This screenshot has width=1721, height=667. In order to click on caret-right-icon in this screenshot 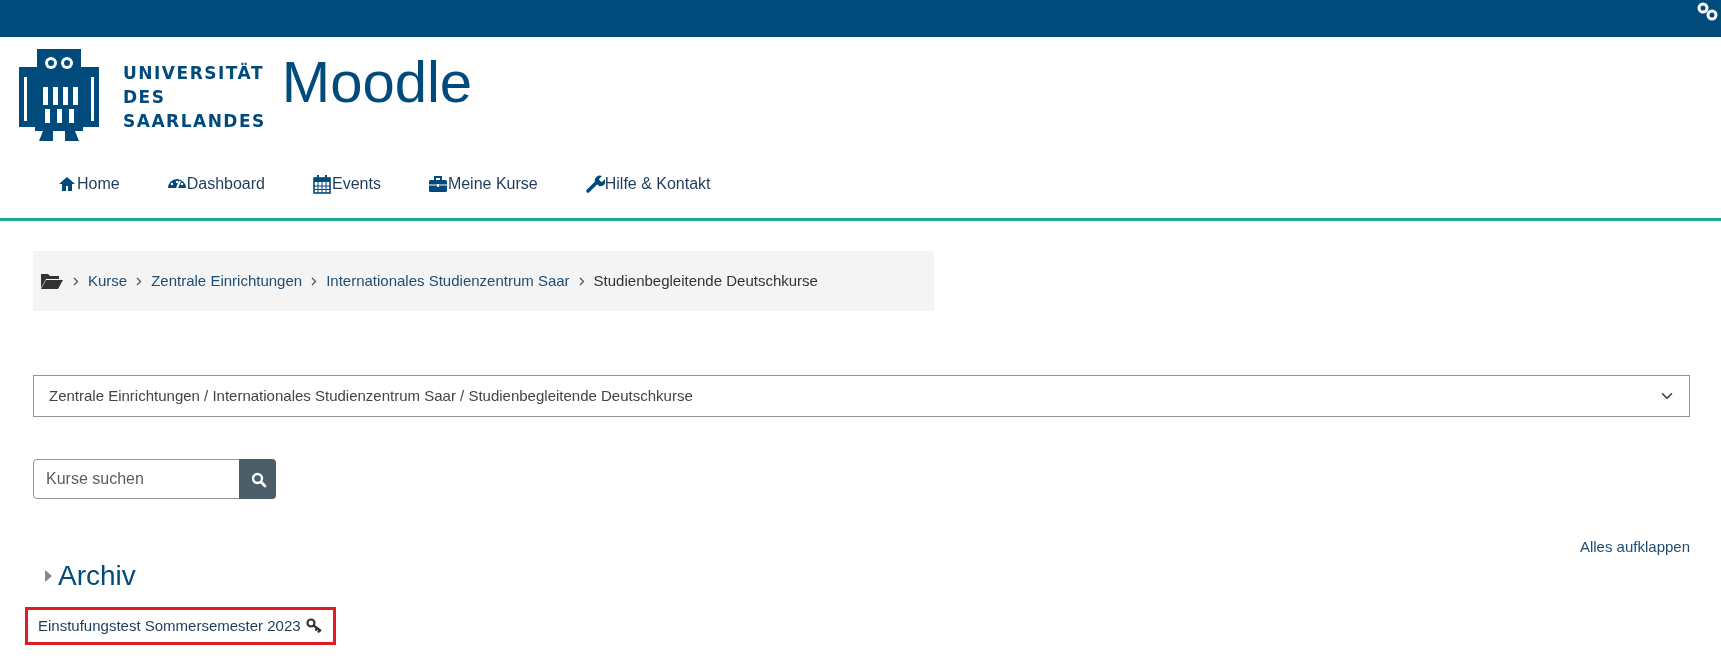, I will do `click(48, 575)`.